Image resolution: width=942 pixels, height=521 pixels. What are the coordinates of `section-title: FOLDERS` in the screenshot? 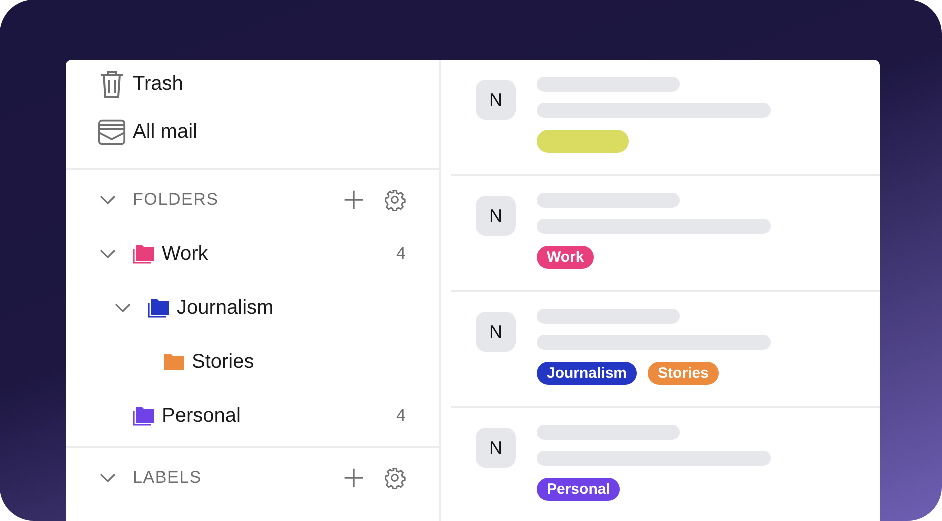 It's located at (176, 200).